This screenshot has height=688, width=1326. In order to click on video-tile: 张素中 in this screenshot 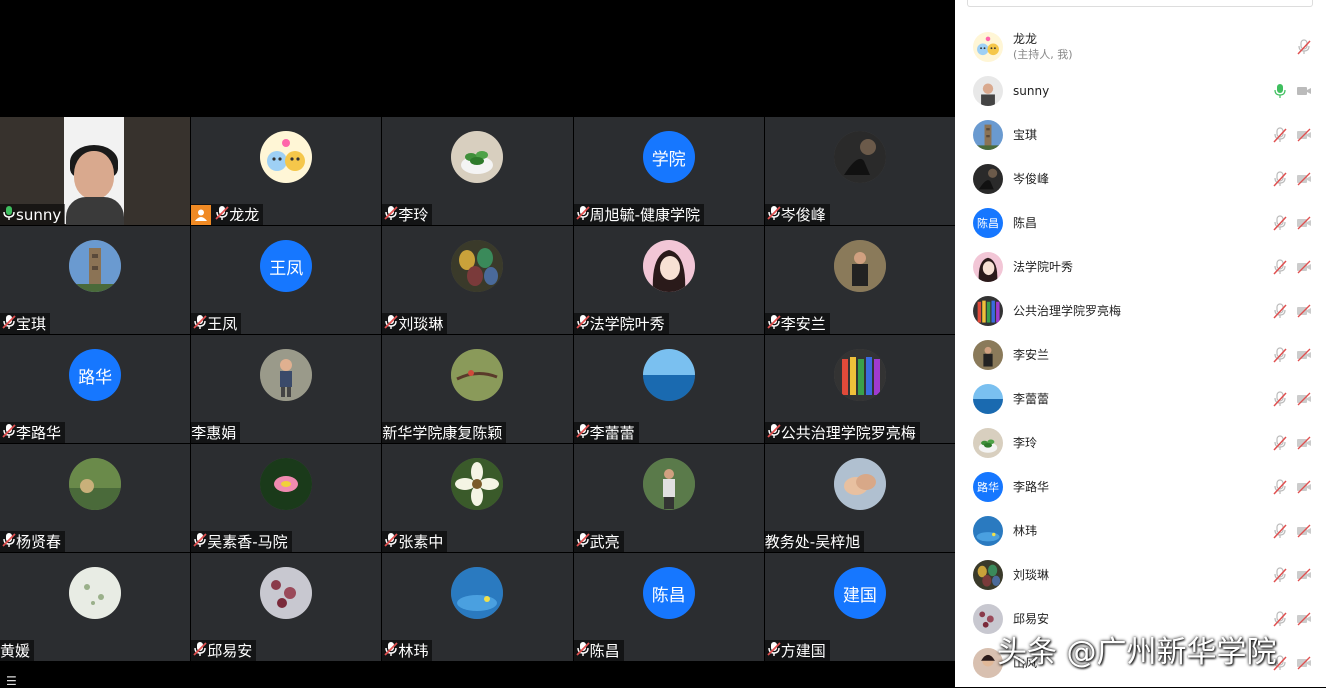, I will do `click(477, 498)`.